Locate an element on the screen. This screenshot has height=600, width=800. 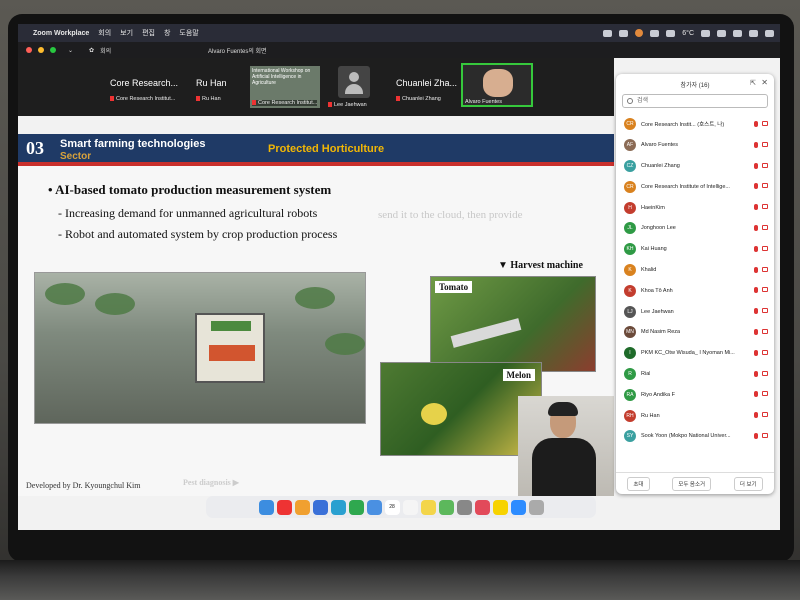
zoom-window-button is located at coordinates (53, 50).